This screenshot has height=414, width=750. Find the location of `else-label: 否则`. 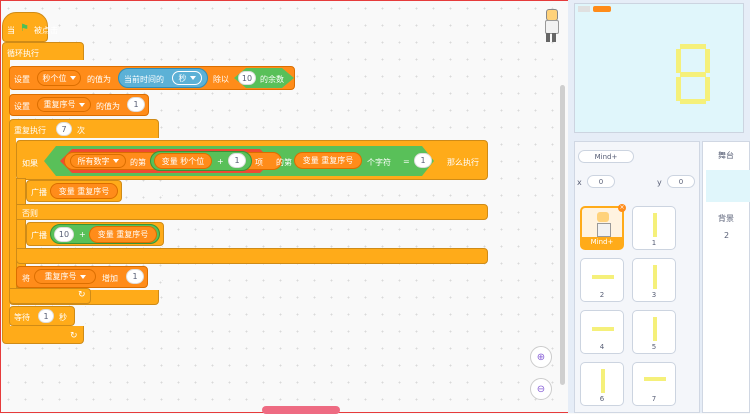

else-label: 否则 is located at coordinates (30, 213).